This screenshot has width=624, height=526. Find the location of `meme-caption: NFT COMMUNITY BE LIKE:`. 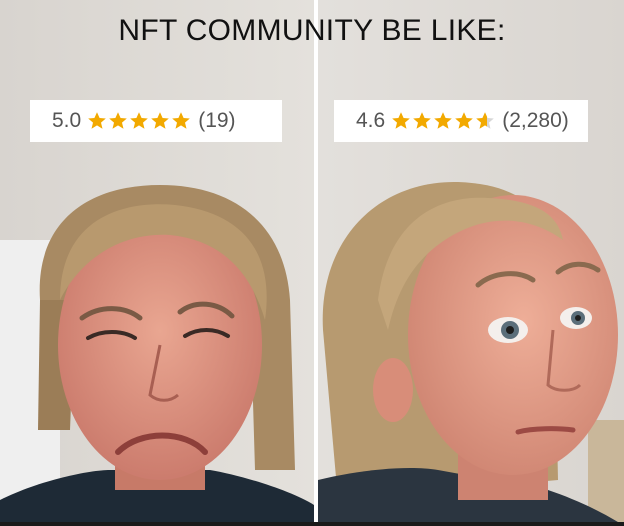

meme-caption: NFT COMMUNITY BE LIKE: is located at coordinates (312, 30).